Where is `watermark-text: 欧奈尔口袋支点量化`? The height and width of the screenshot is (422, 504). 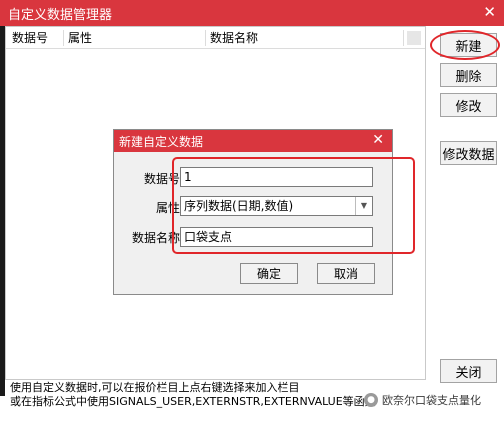 watermark-text: 欧奈尔口袋支点量化 is located at coordinates (431, 400).